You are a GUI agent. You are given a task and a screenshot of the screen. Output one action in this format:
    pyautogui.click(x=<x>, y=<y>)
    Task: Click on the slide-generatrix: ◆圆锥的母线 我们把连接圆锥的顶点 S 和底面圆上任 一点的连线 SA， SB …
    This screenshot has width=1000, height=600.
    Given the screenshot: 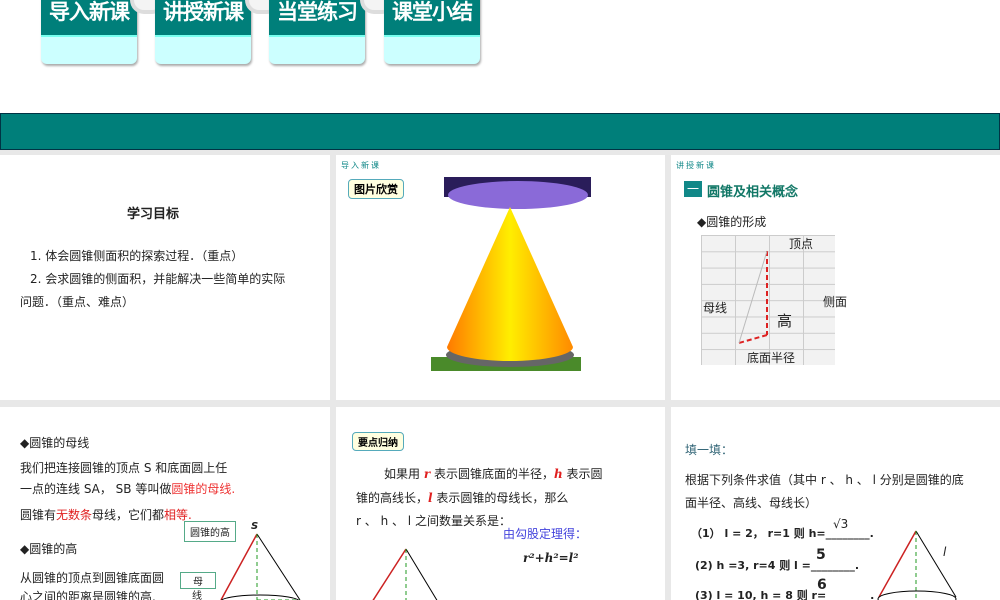 What is the action you would take?
    pyautogui.click(x=165, y=503)
    